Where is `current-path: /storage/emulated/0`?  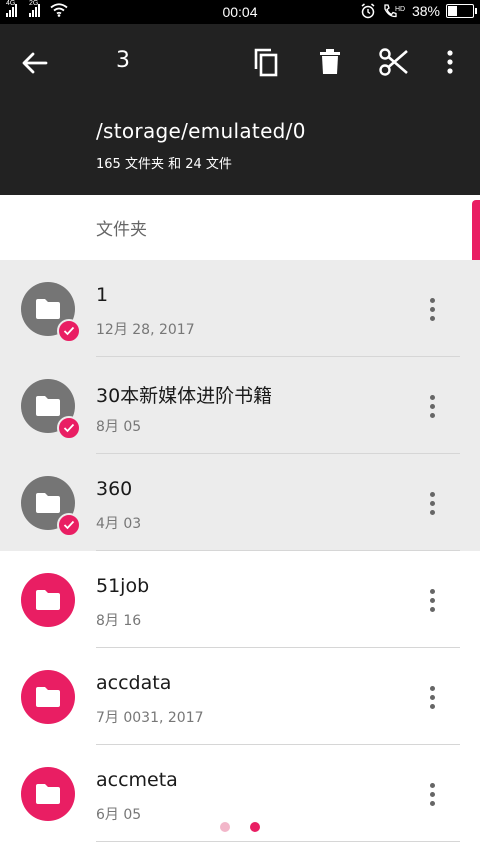 current-path: /storage/emulated/0 is located at coordinates (201, 131).